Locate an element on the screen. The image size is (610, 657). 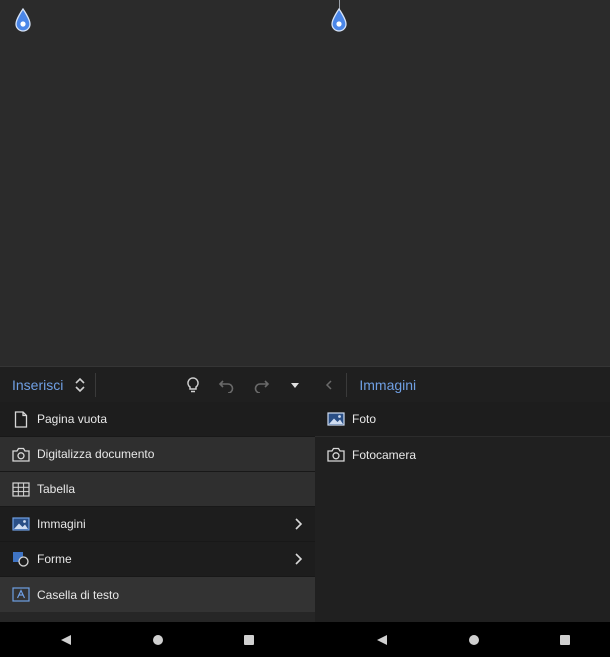
ribbon-toolbar: Inserisci Immagini is located at coordinates (305, 385).